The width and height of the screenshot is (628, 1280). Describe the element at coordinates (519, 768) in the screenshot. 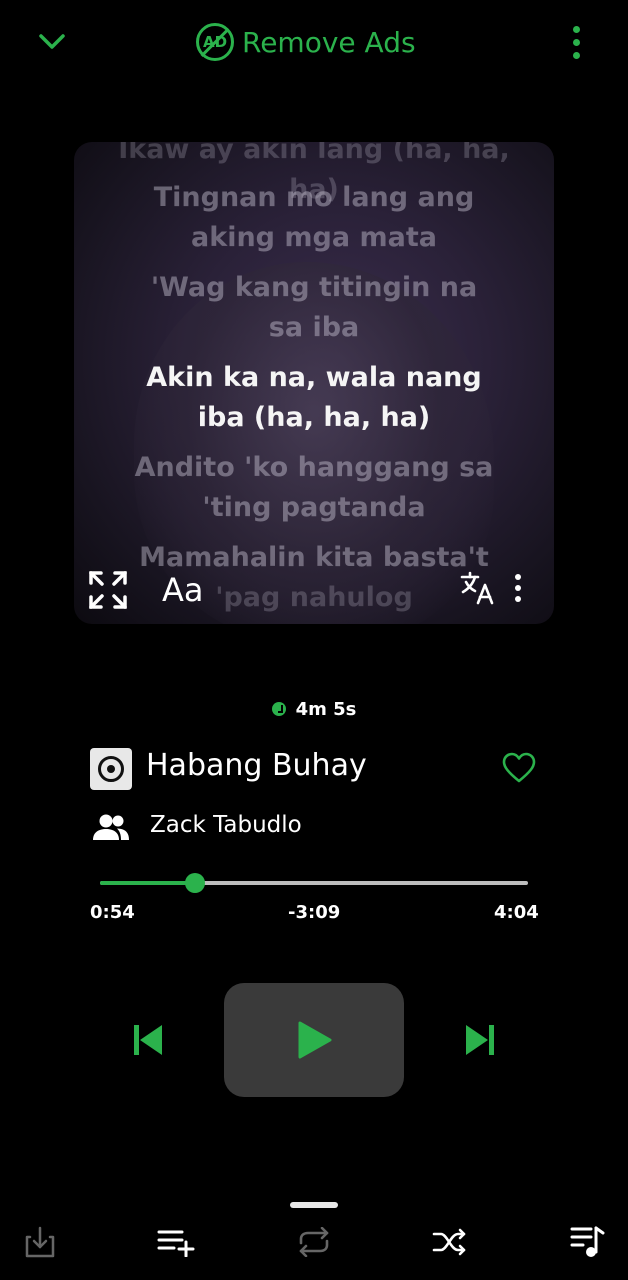

I see `heart-icon` at that location.